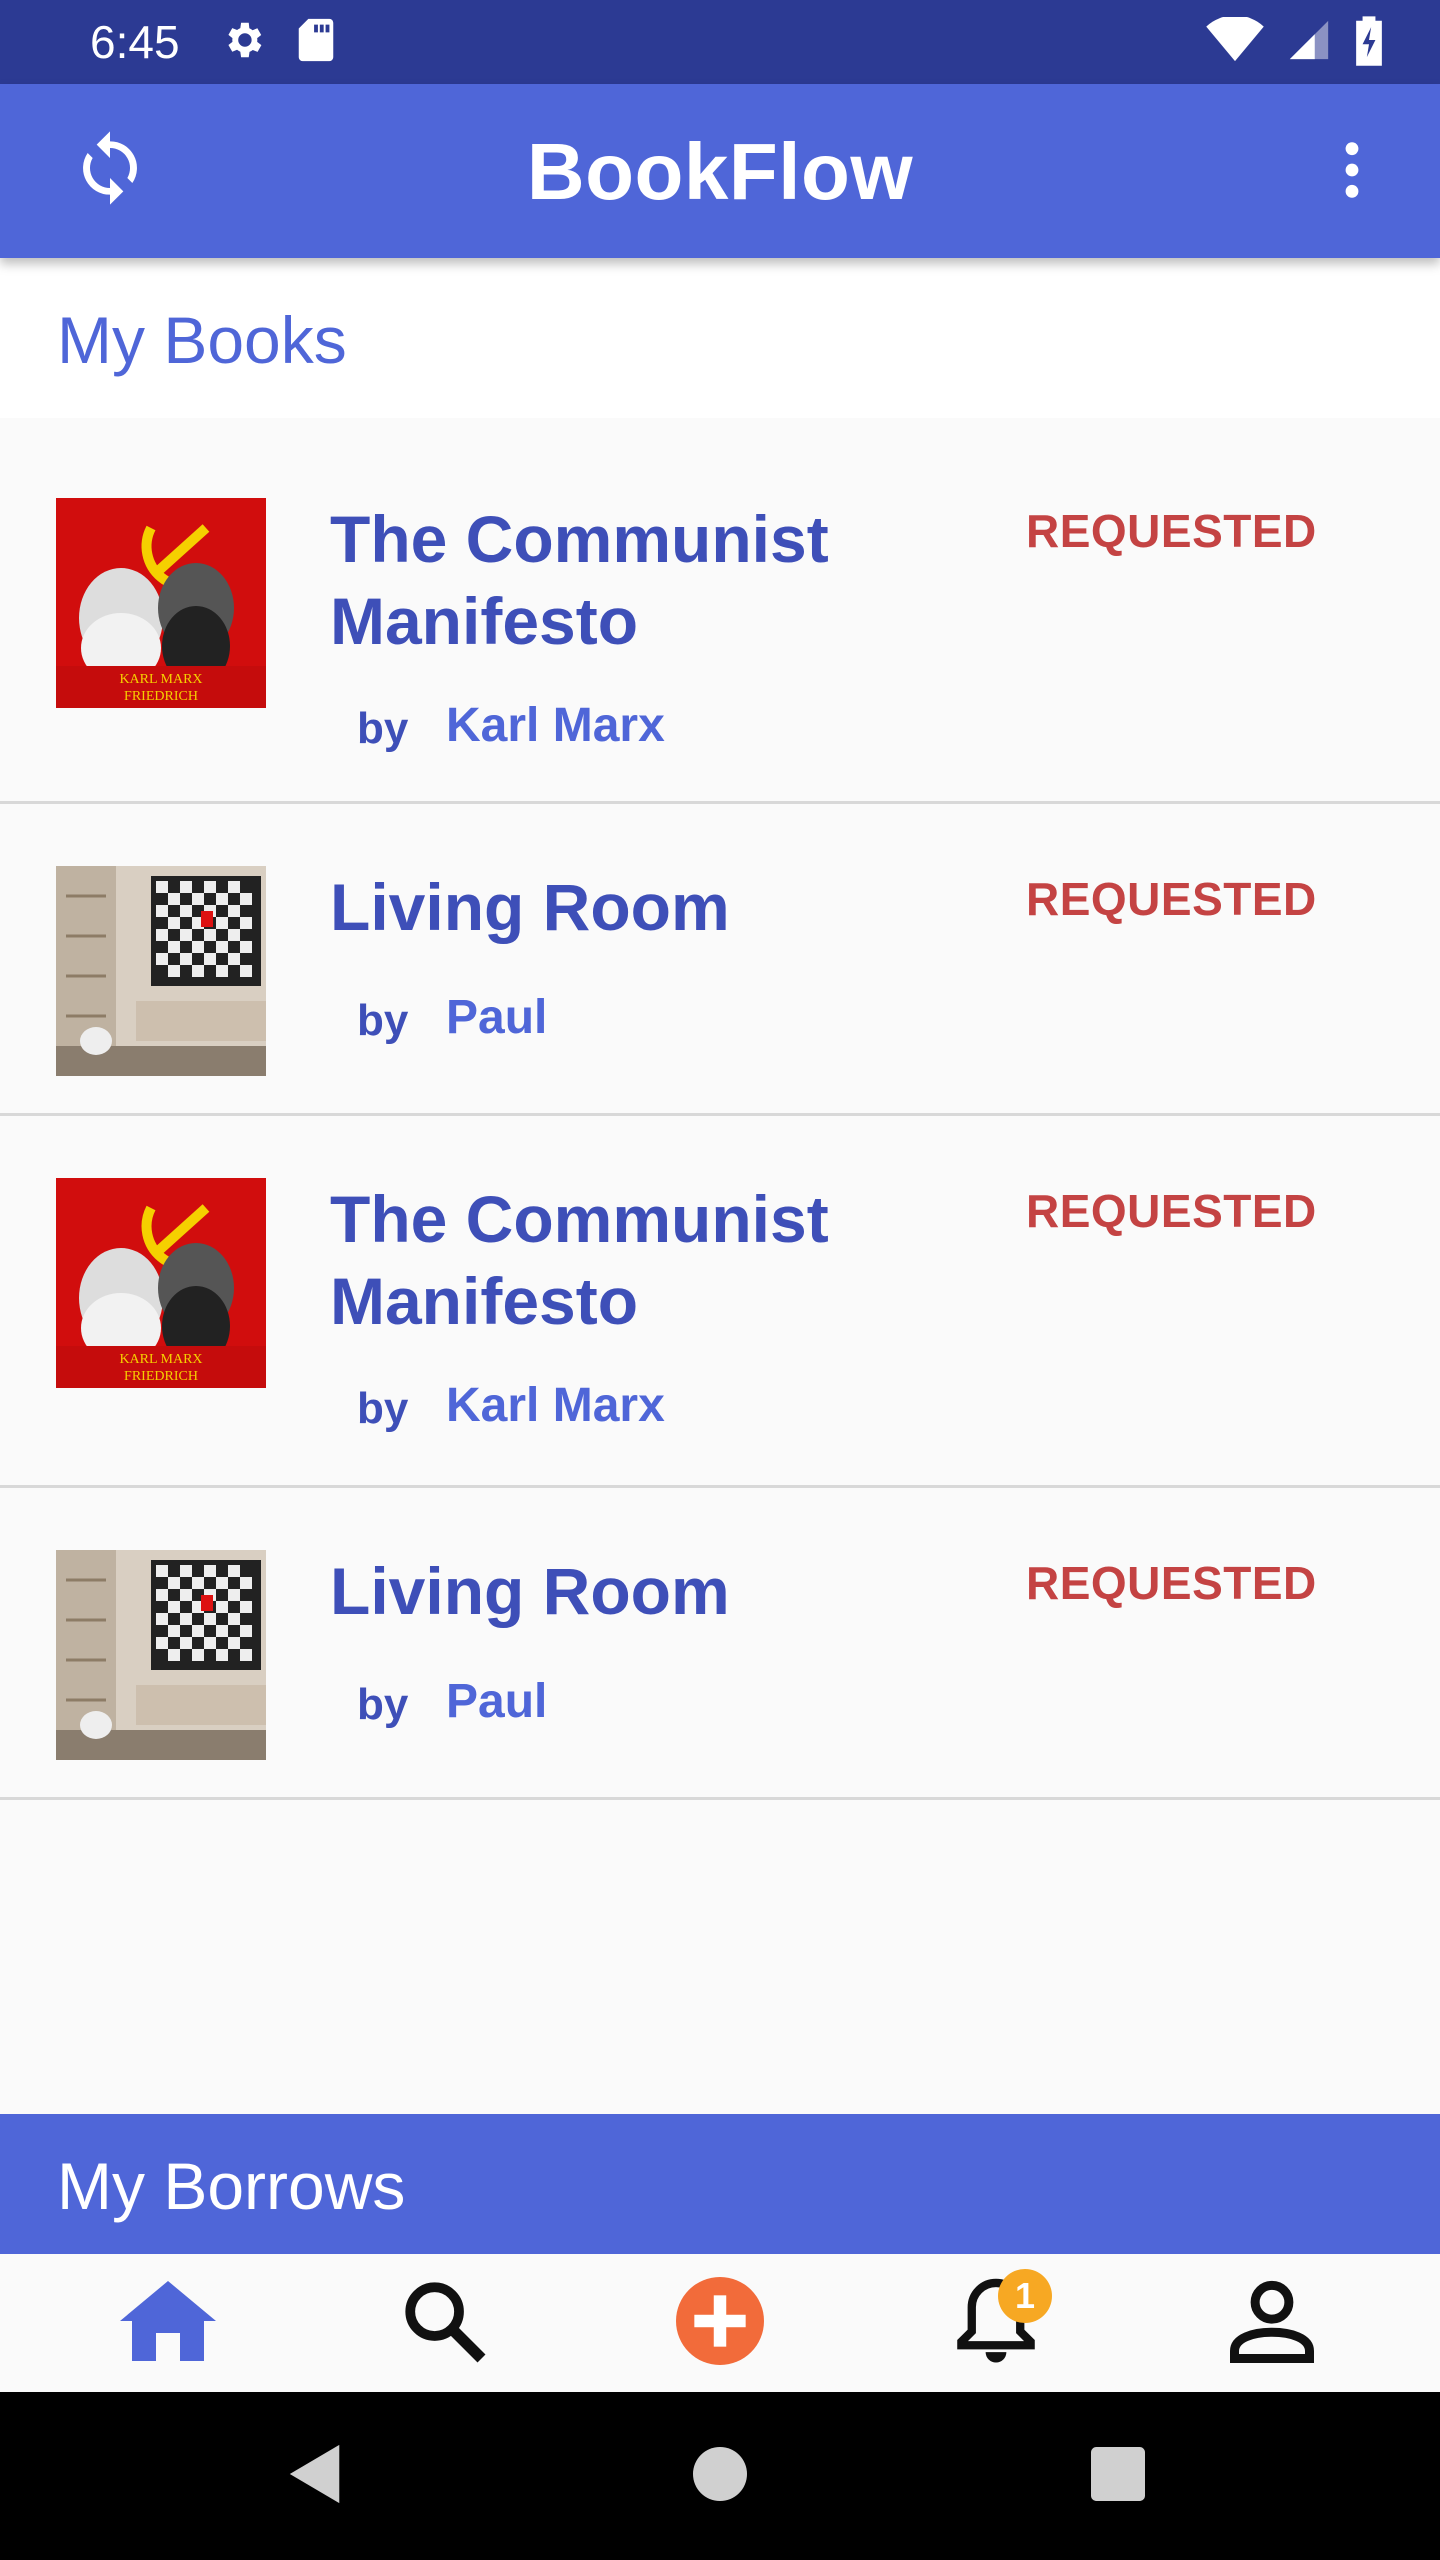  What do you see at coordinates (231, 2186) in the screenshot?
I see `my-borrows-title: My Borrows` at bounding box center [231, 2186].